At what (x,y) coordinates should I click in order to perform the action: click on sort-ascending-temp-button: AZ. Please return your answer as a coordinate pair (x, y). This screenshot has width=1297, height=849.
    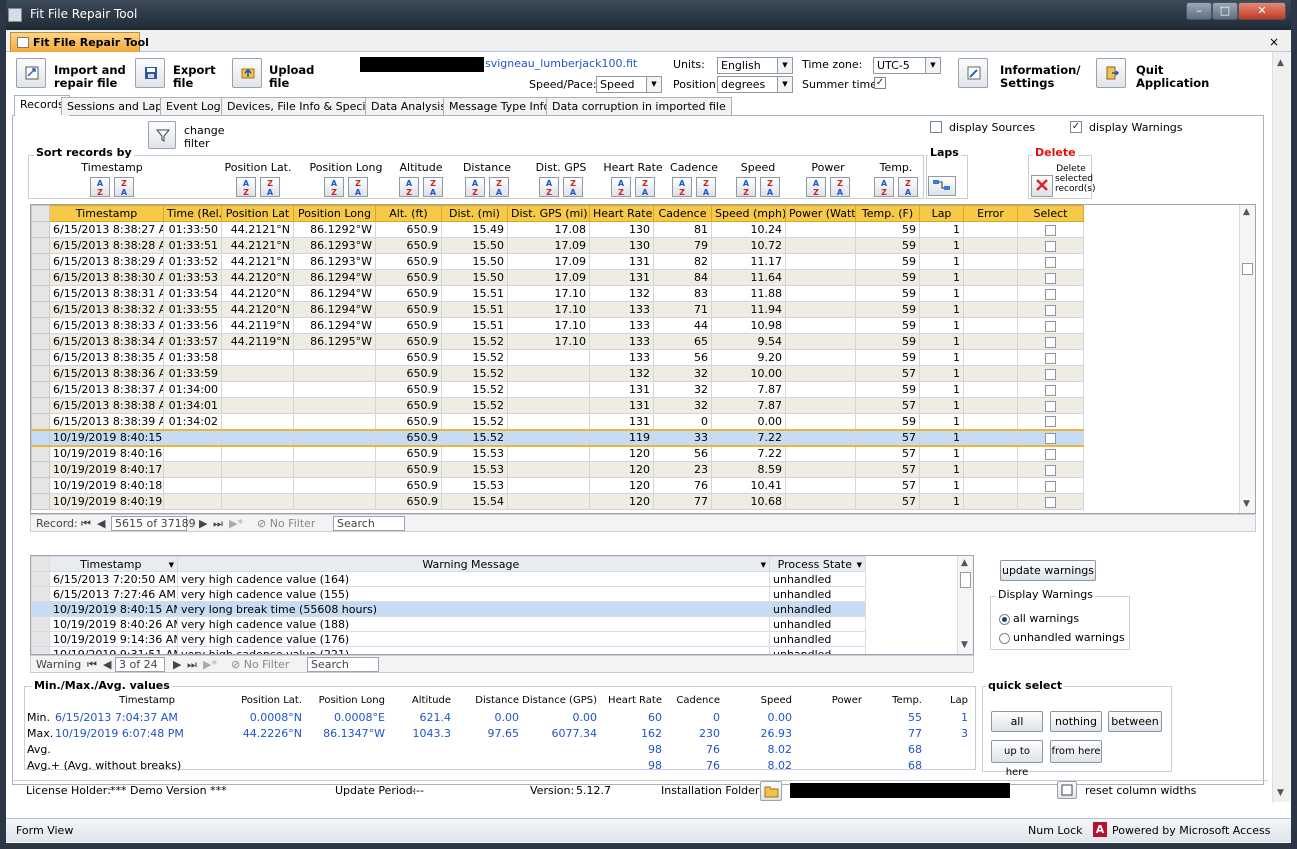
    Looking at the image, I should click on (884, 187).